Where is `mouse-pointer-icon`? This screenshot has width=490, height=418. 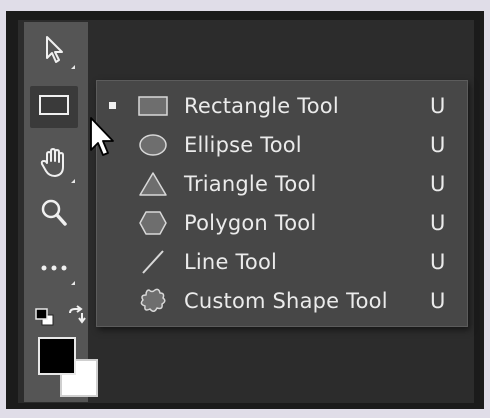
mouse-pointer-icon is located at coordinates (103, 138).